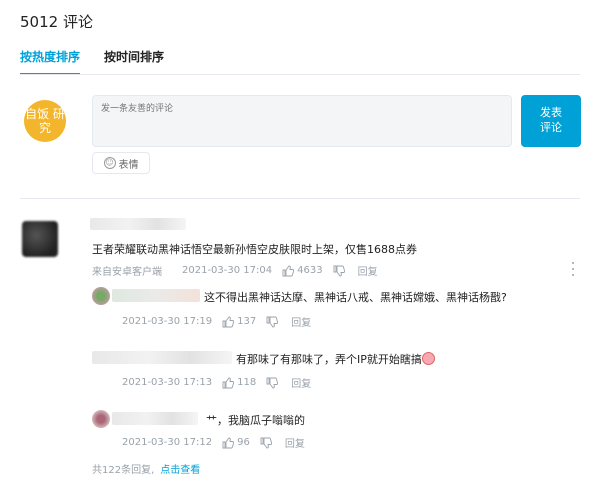  What do you see at coordinates (56, 22) in the screenshot?
I see `comment-count-title: 5012 评论` at bounding box center [56, 22].